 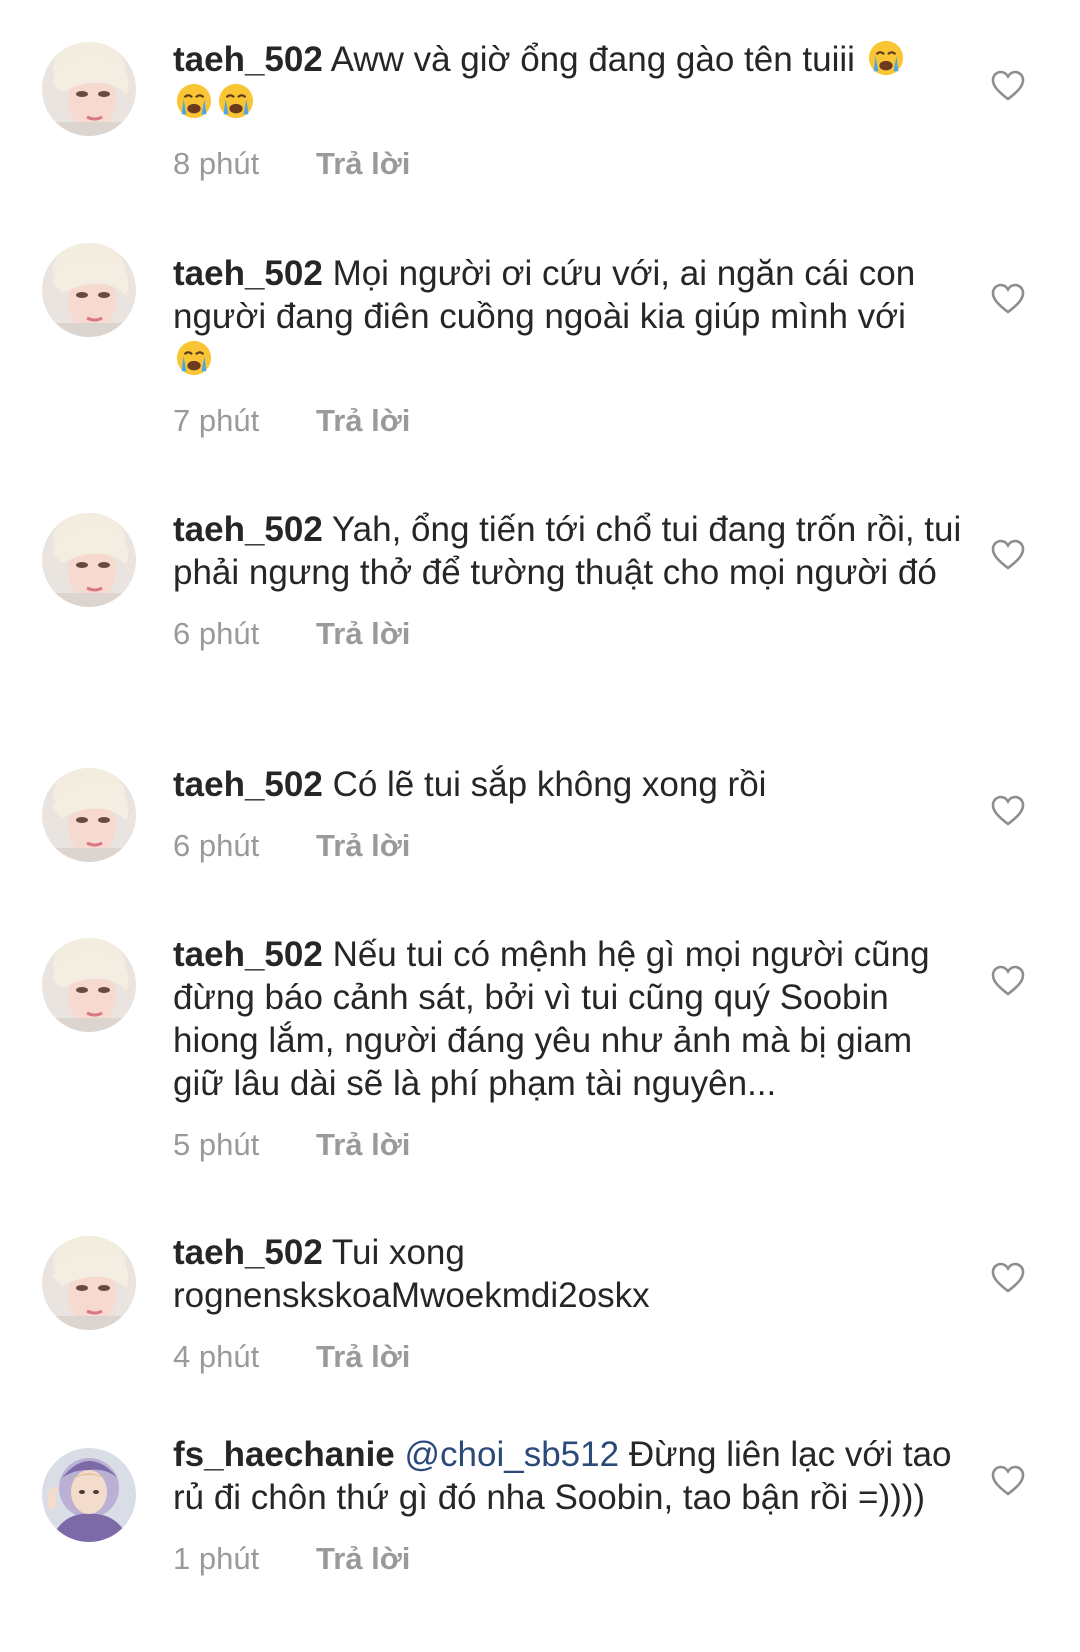 What do you see at coordinates (216, 420) in the screenshot?
I see `comment-timestamp: 7 phút` at bounding box center [216, 420].